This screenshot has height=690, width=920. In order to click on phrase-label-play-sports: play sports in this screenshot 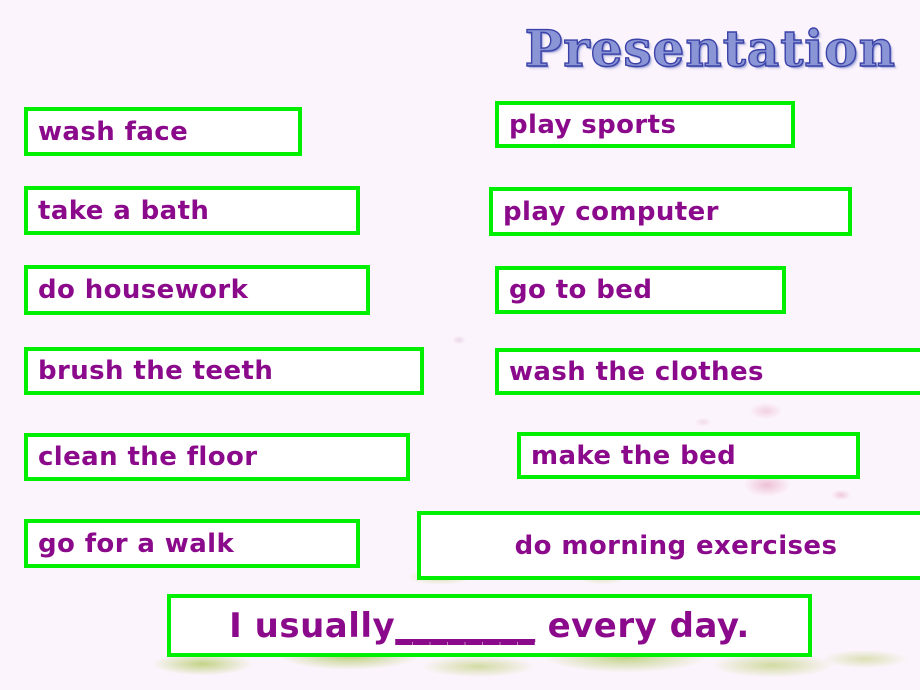, I will do `click(593, 124)`.